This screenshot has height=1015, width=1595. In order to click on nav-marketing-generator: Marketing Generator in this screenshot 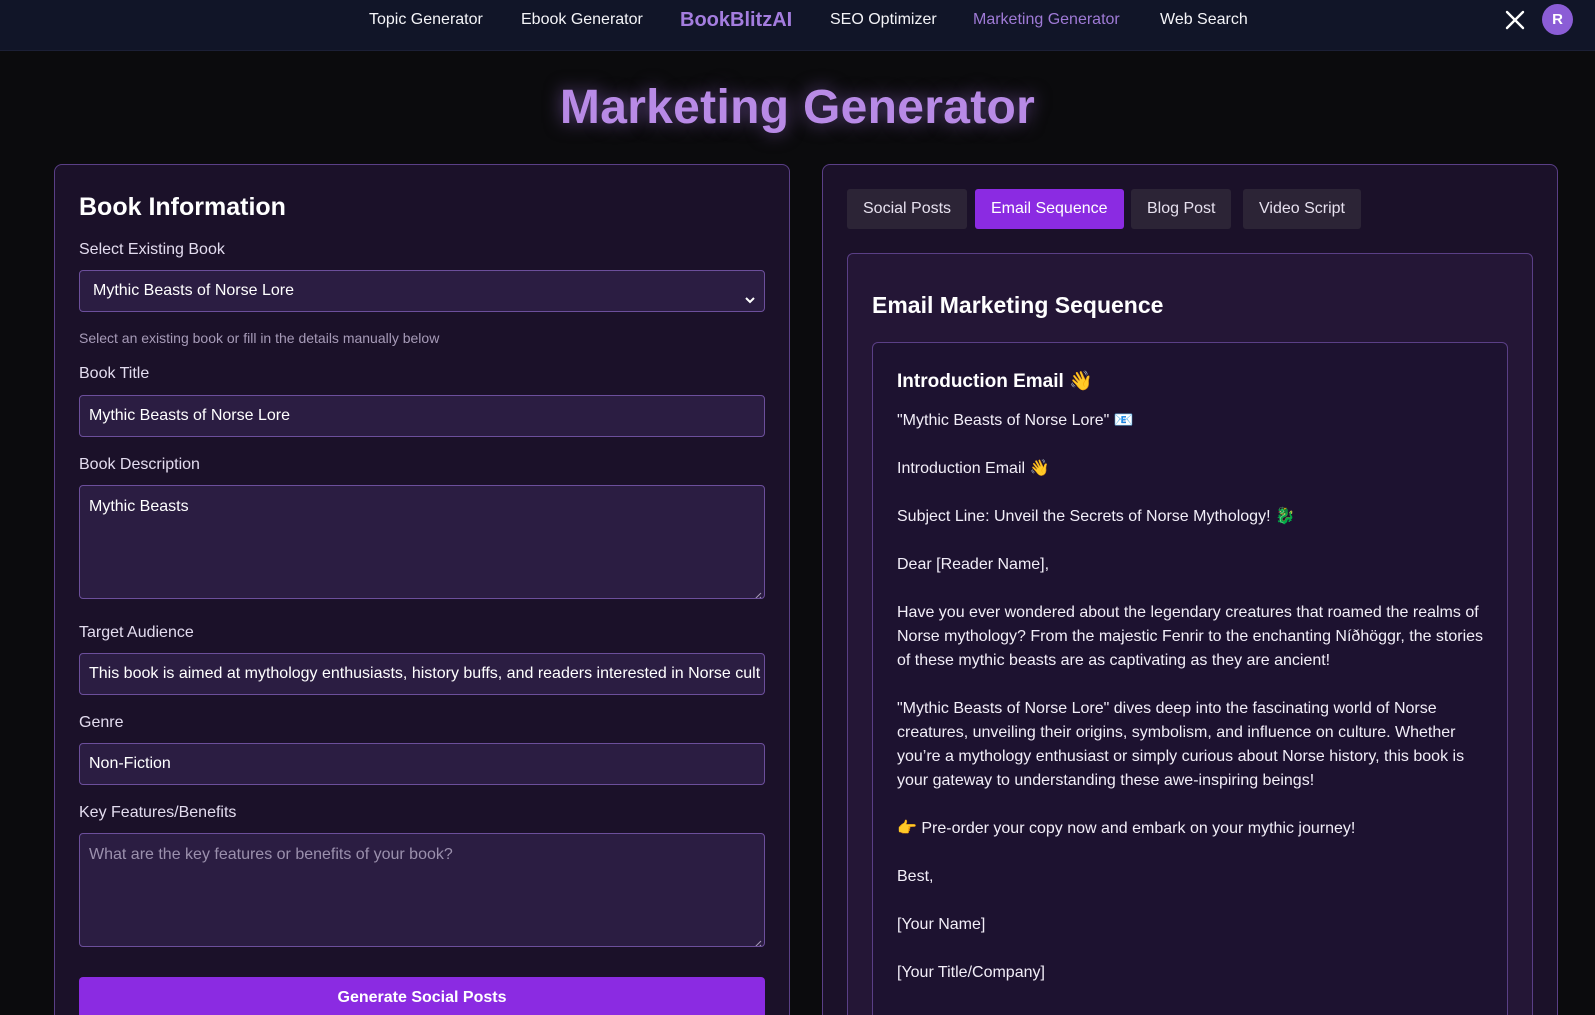, I will do `click(1046, 20)`.